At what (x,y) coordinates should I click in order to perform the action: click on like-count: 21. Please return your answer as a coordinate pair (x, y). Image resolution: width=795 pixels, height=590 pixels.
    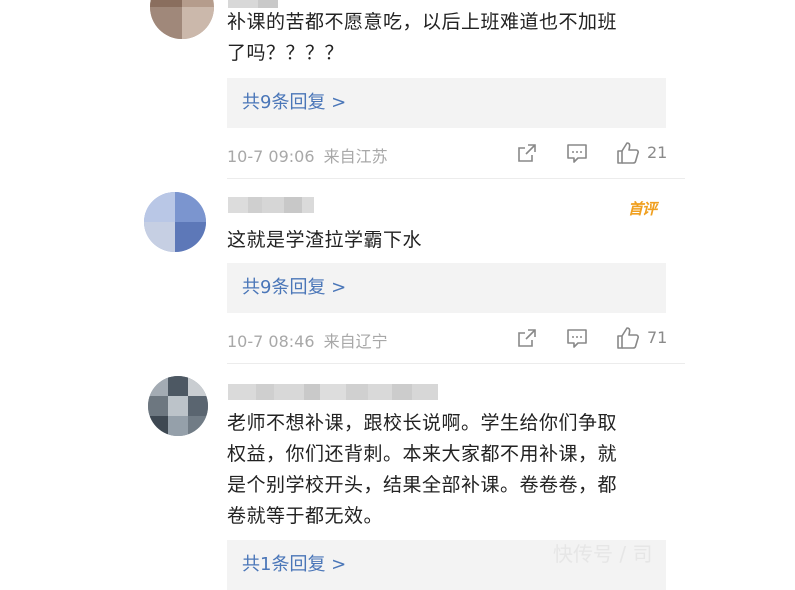
    Looking at the image, I should click on (657, 152).